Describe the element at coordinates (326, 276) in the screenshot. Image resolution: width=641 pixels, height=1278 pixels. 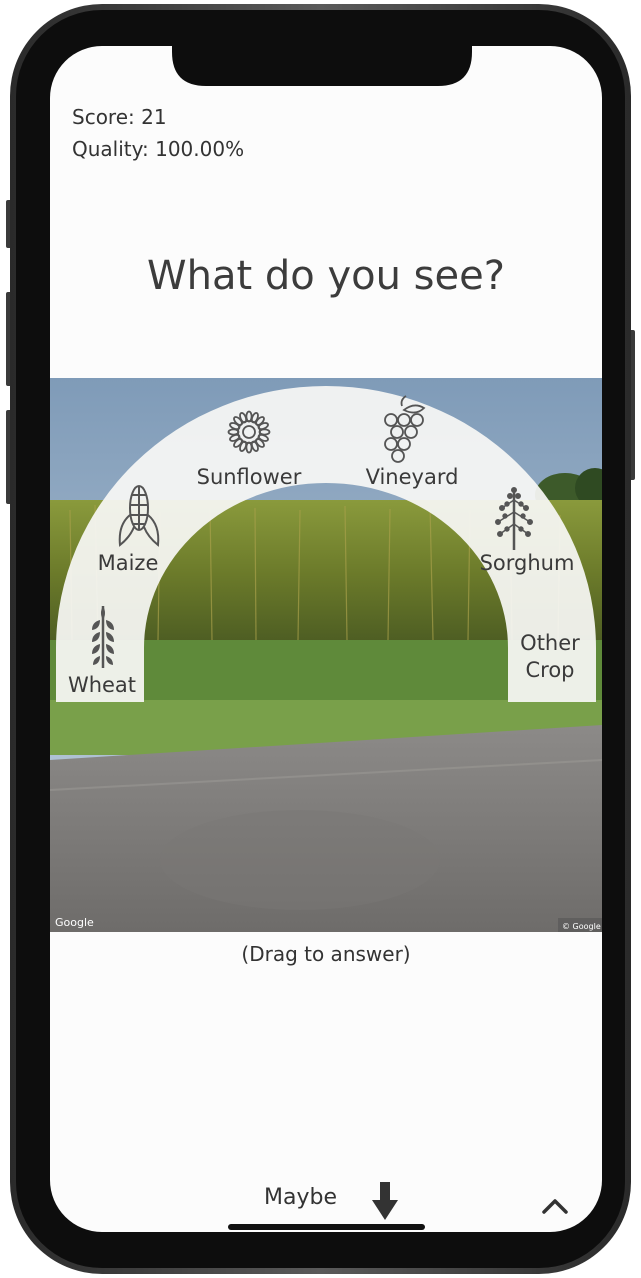
I see `question-title: What do you see?` at that location.